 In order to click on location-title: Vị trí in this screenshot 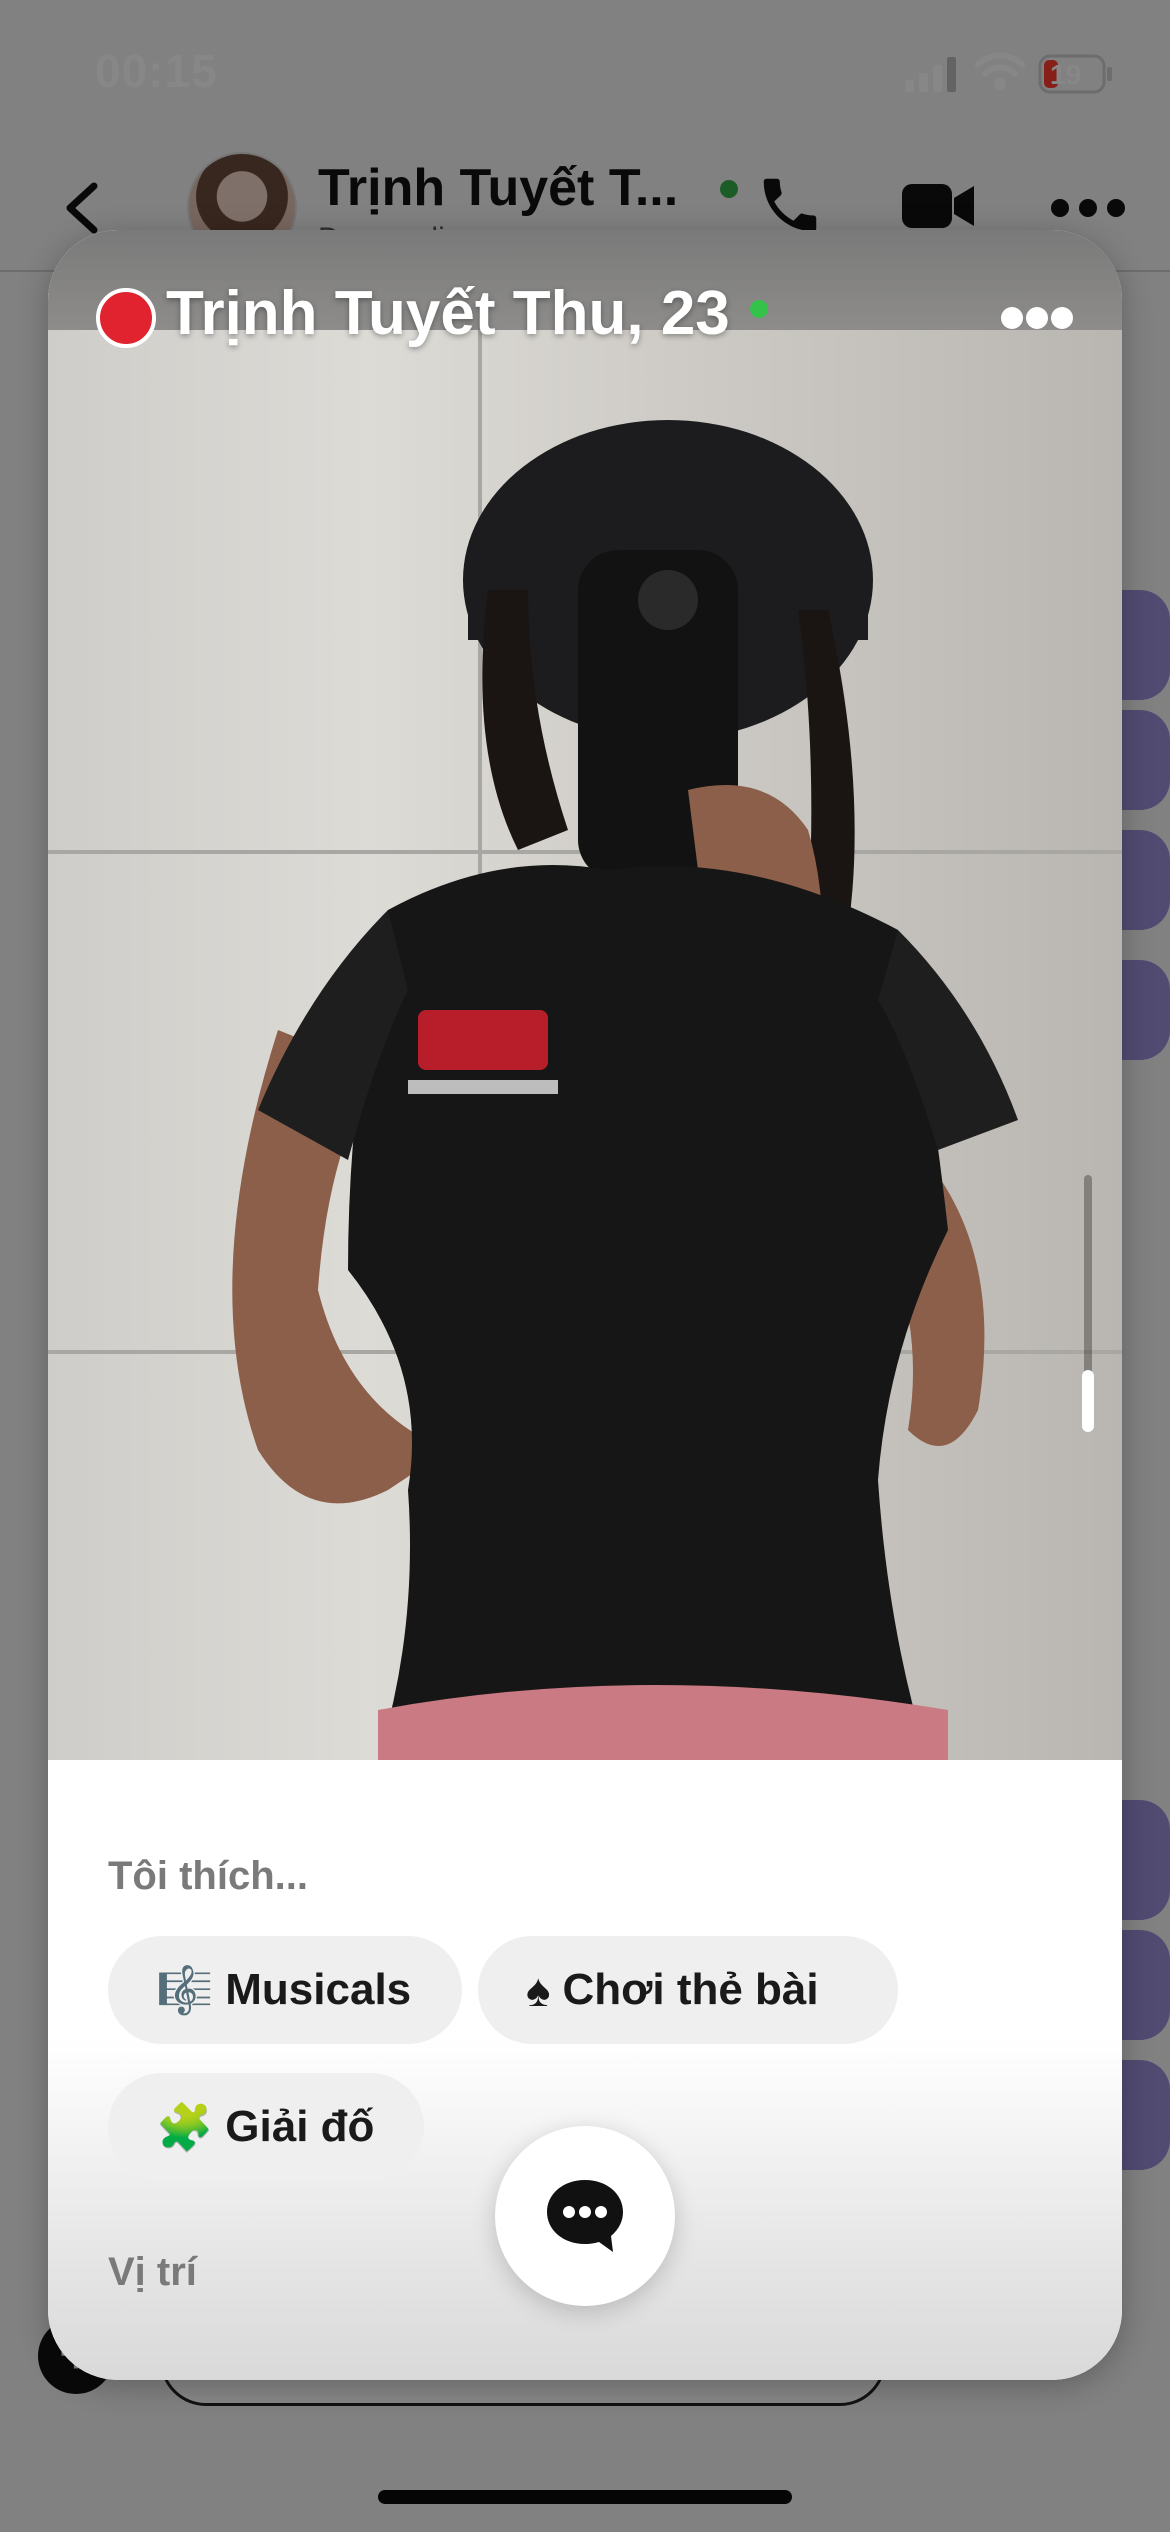, I will do `click(152, 2272)`.